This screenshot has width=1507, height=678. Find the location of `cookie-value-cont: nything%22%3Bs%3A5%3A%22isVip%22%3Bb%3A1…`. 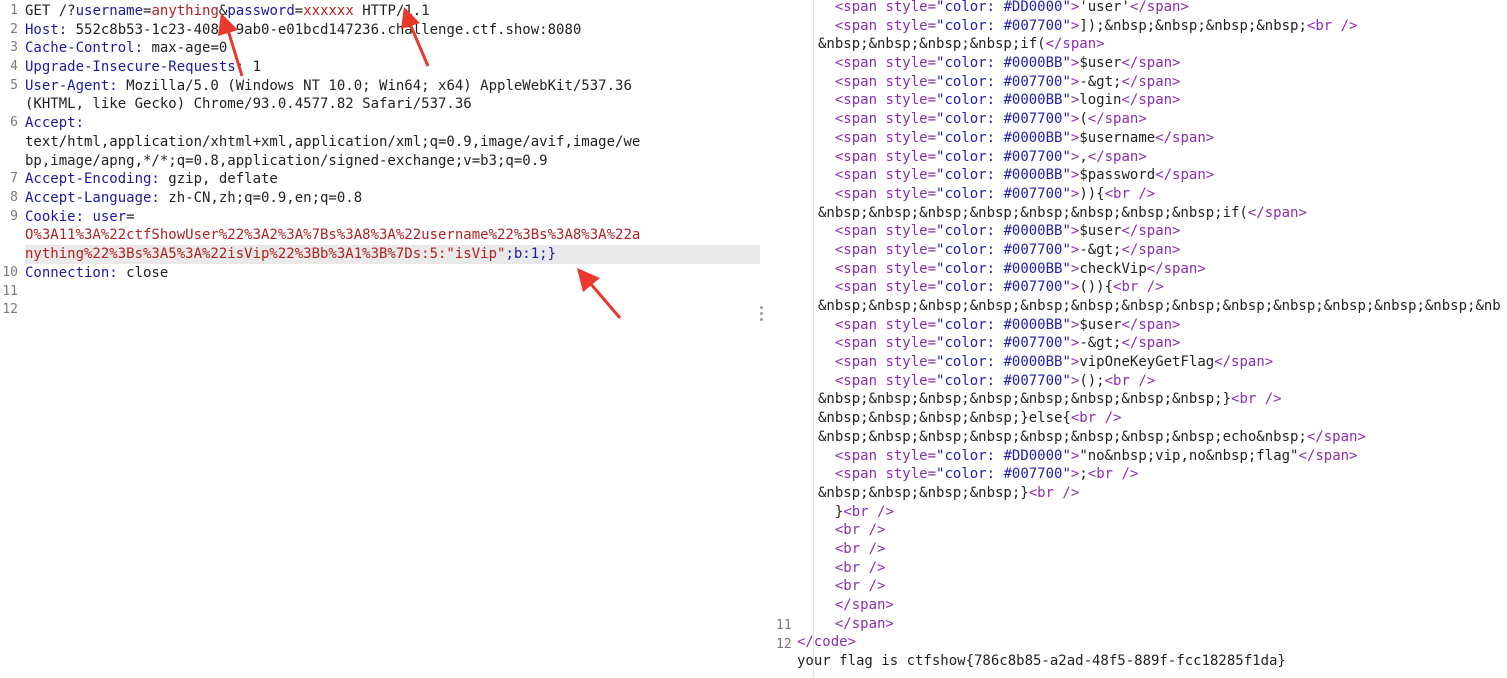

cookie-value-cont: nything%22%3Bs%3A5%3A%22isVip%22%3Bb%3A1… is located at coordinates (392, 254).